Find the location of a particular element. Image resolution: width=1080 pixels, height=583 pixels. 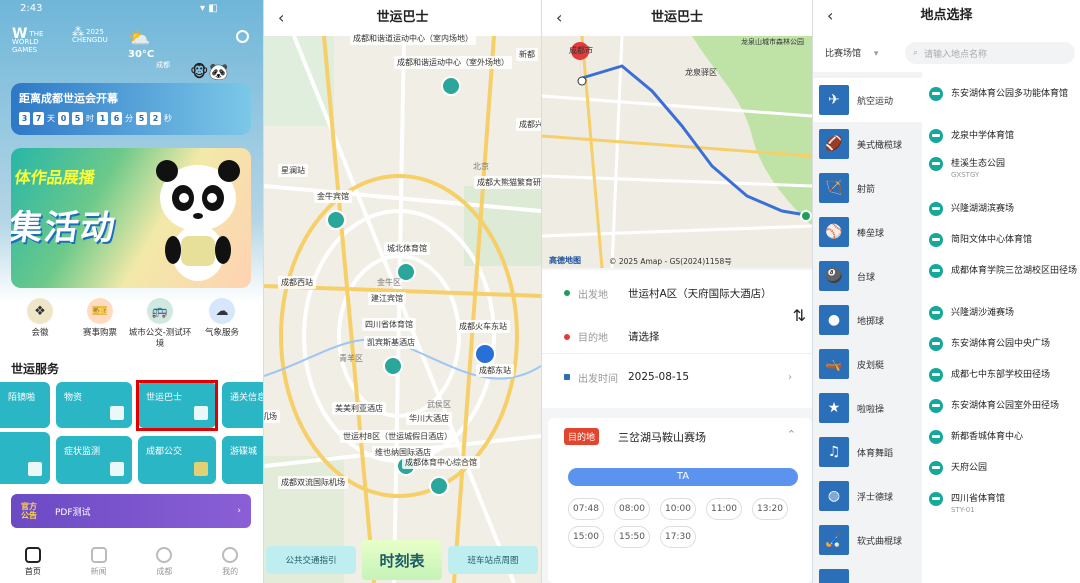

category-item: ◍ 浮士德球 is located at coordinates (867, 496).